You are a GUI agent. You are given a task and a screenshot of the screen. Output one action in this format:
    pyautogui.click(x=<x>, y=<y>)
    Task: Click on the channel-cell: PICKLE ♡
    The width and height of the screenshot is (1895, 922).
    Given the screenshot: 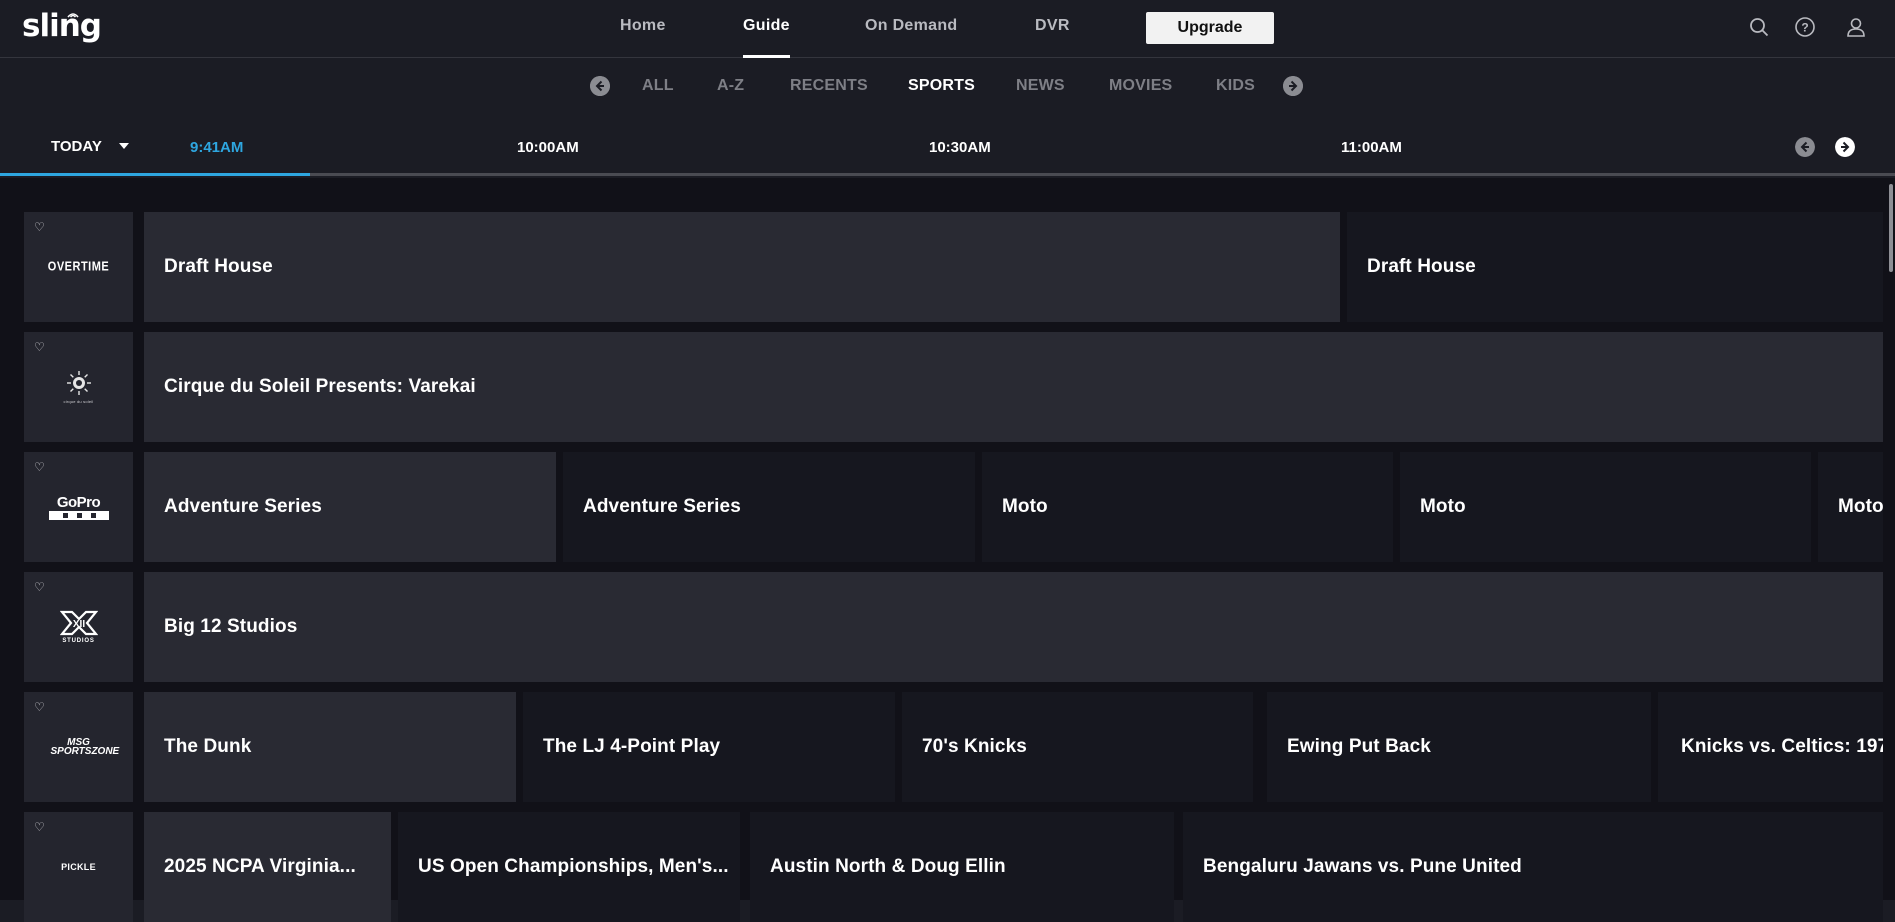 What is the action you would take?
    pyautogui.click(x=78, y=867)
    